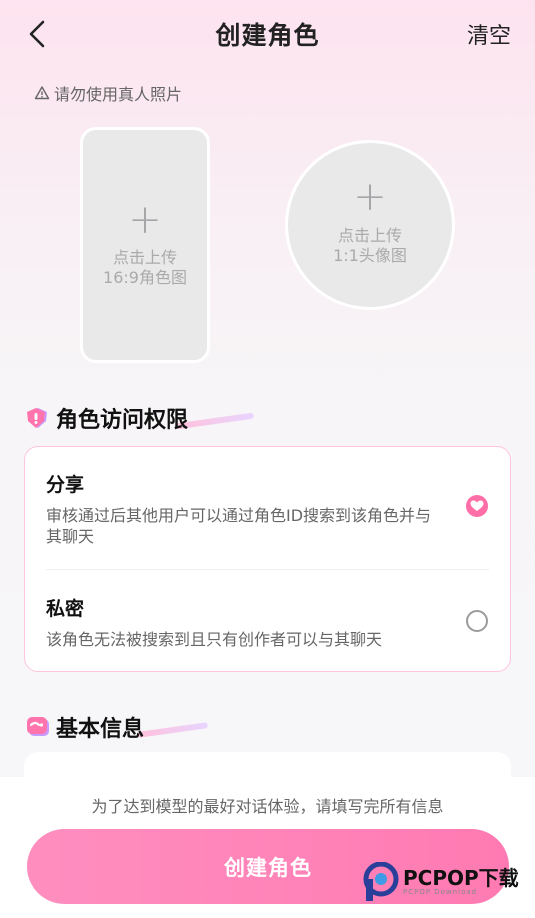 The image size is (535, 918). I want to click on avatar-upload-ratio: 1:1头像图, so click(370, 255).